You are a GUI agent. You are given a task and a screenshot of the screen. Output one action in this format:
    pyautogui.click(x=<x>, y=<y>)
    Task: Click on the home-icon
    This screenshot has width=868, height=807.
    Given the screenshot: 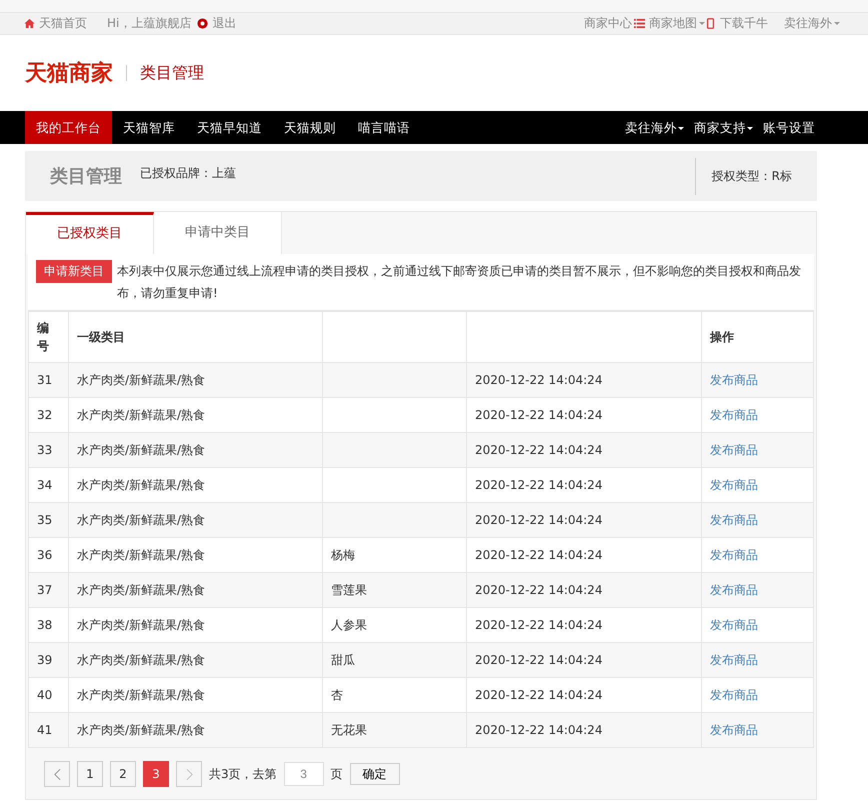 What is the action you would take?
    pyautogui.click(x=29, y=23)
    